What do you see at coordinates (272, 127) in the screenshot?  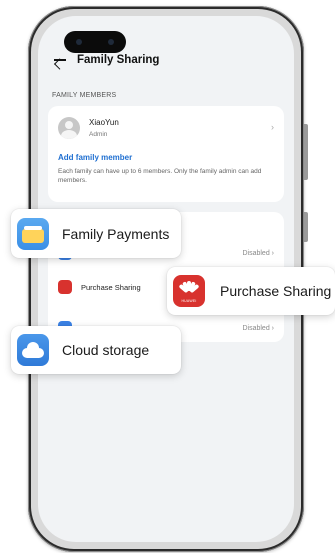 I see `chevron-right-icon: ›` at bounding box center [272, 127].